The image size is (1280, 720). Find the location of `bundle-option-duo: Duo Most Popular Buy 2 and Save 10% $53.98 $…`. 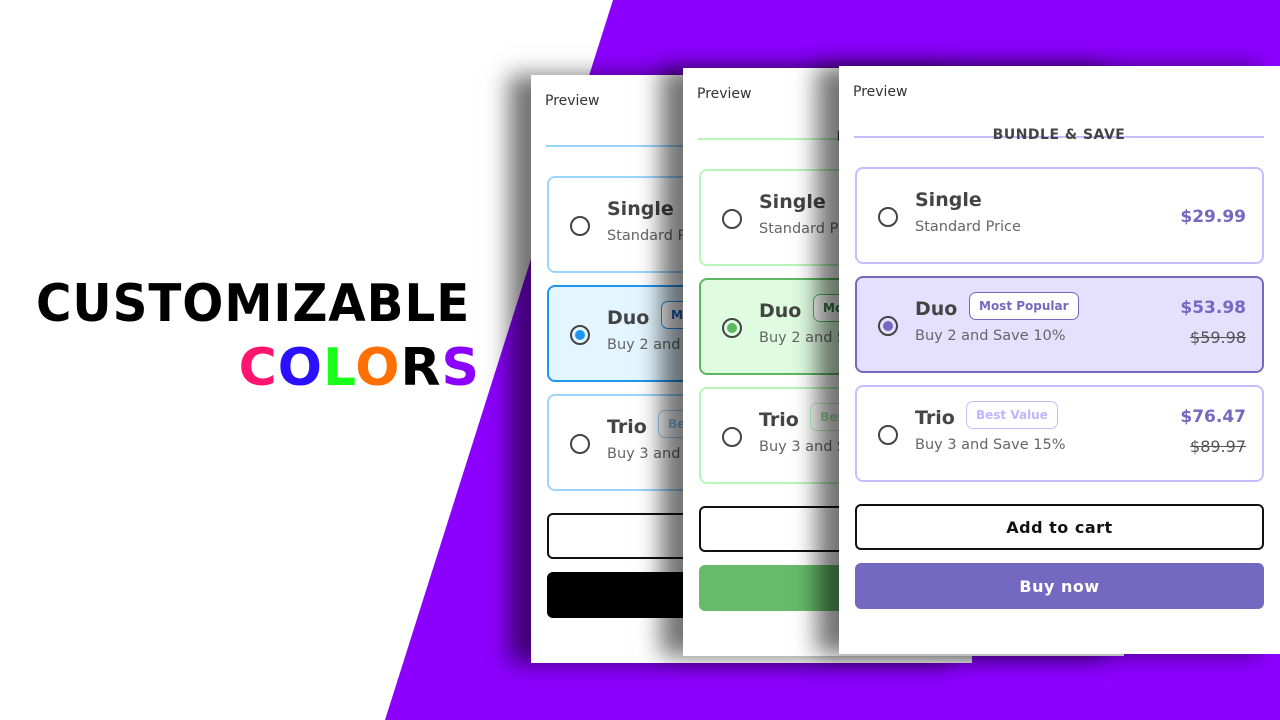

bundle-option-duo: Duo Most Popular Buy 2 and Save 10% $53.98 $… is located at coordinates (1059, 324).